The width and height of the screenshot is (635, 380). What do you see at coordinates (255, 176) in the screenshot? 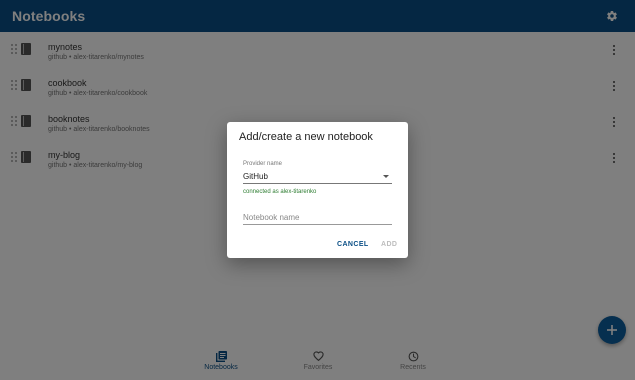
I see `provider-value: GitHub` at bounding box center [255, 176].